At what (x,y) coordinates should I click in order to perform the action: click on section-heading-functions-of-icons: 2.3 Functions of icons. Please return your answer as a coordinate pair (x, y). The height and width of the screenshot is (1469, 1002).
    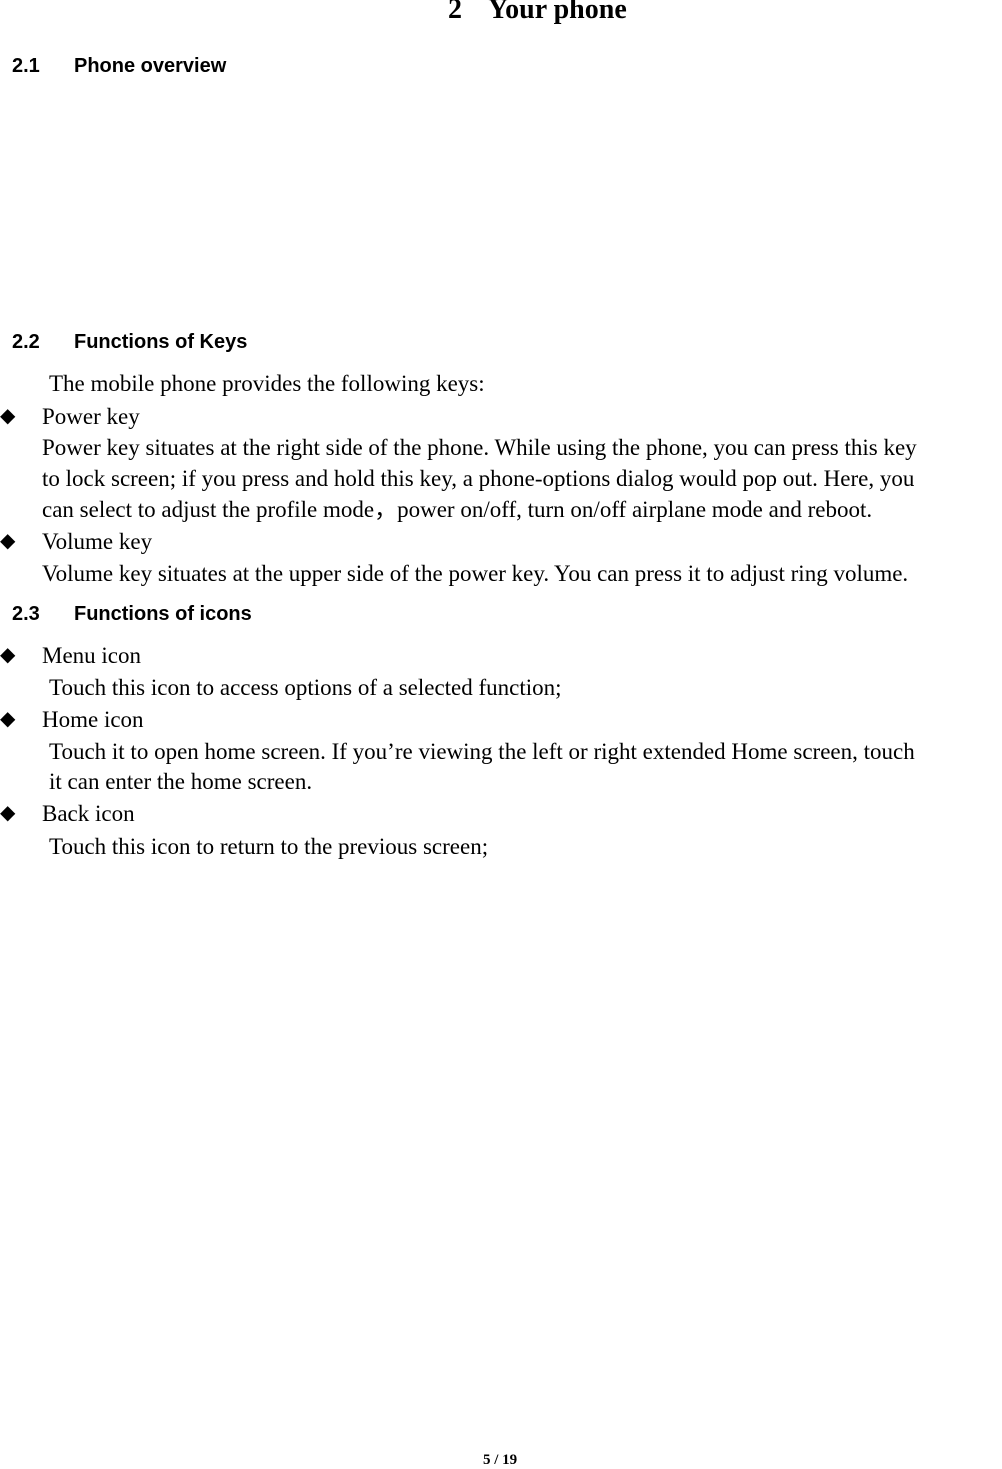
    Looking at the image, I should click on (132, 614).